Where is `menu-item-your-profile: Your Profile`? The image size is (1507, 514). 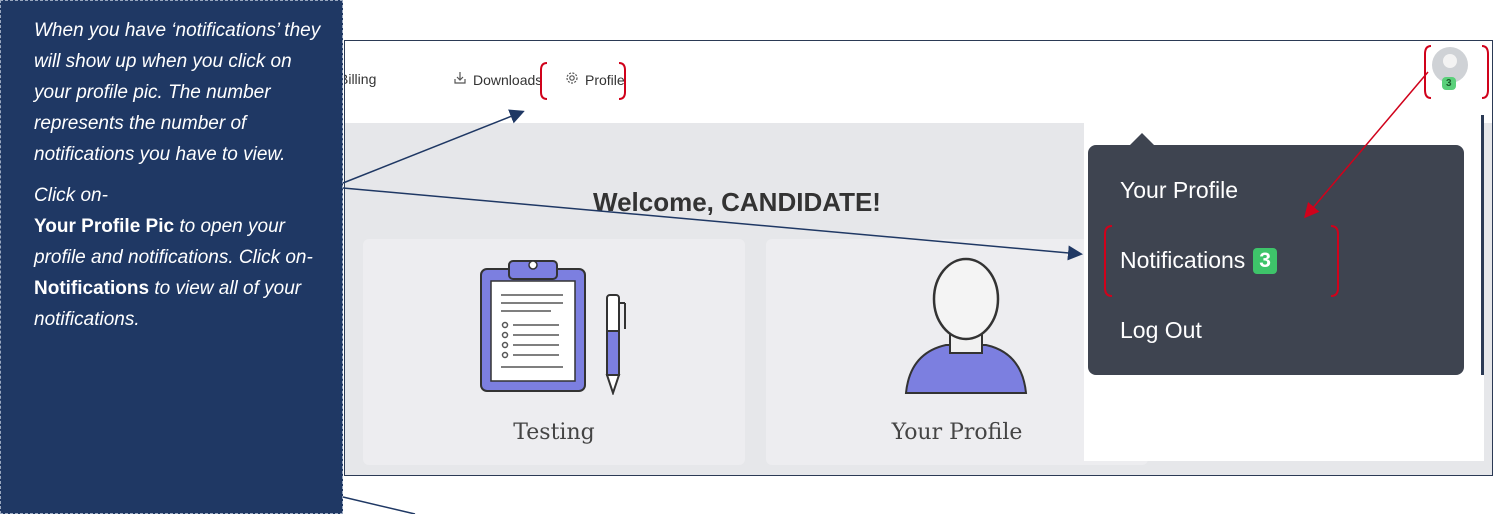 menu-item-your-profile: Your Profile is located at coordinates (1179, 190).